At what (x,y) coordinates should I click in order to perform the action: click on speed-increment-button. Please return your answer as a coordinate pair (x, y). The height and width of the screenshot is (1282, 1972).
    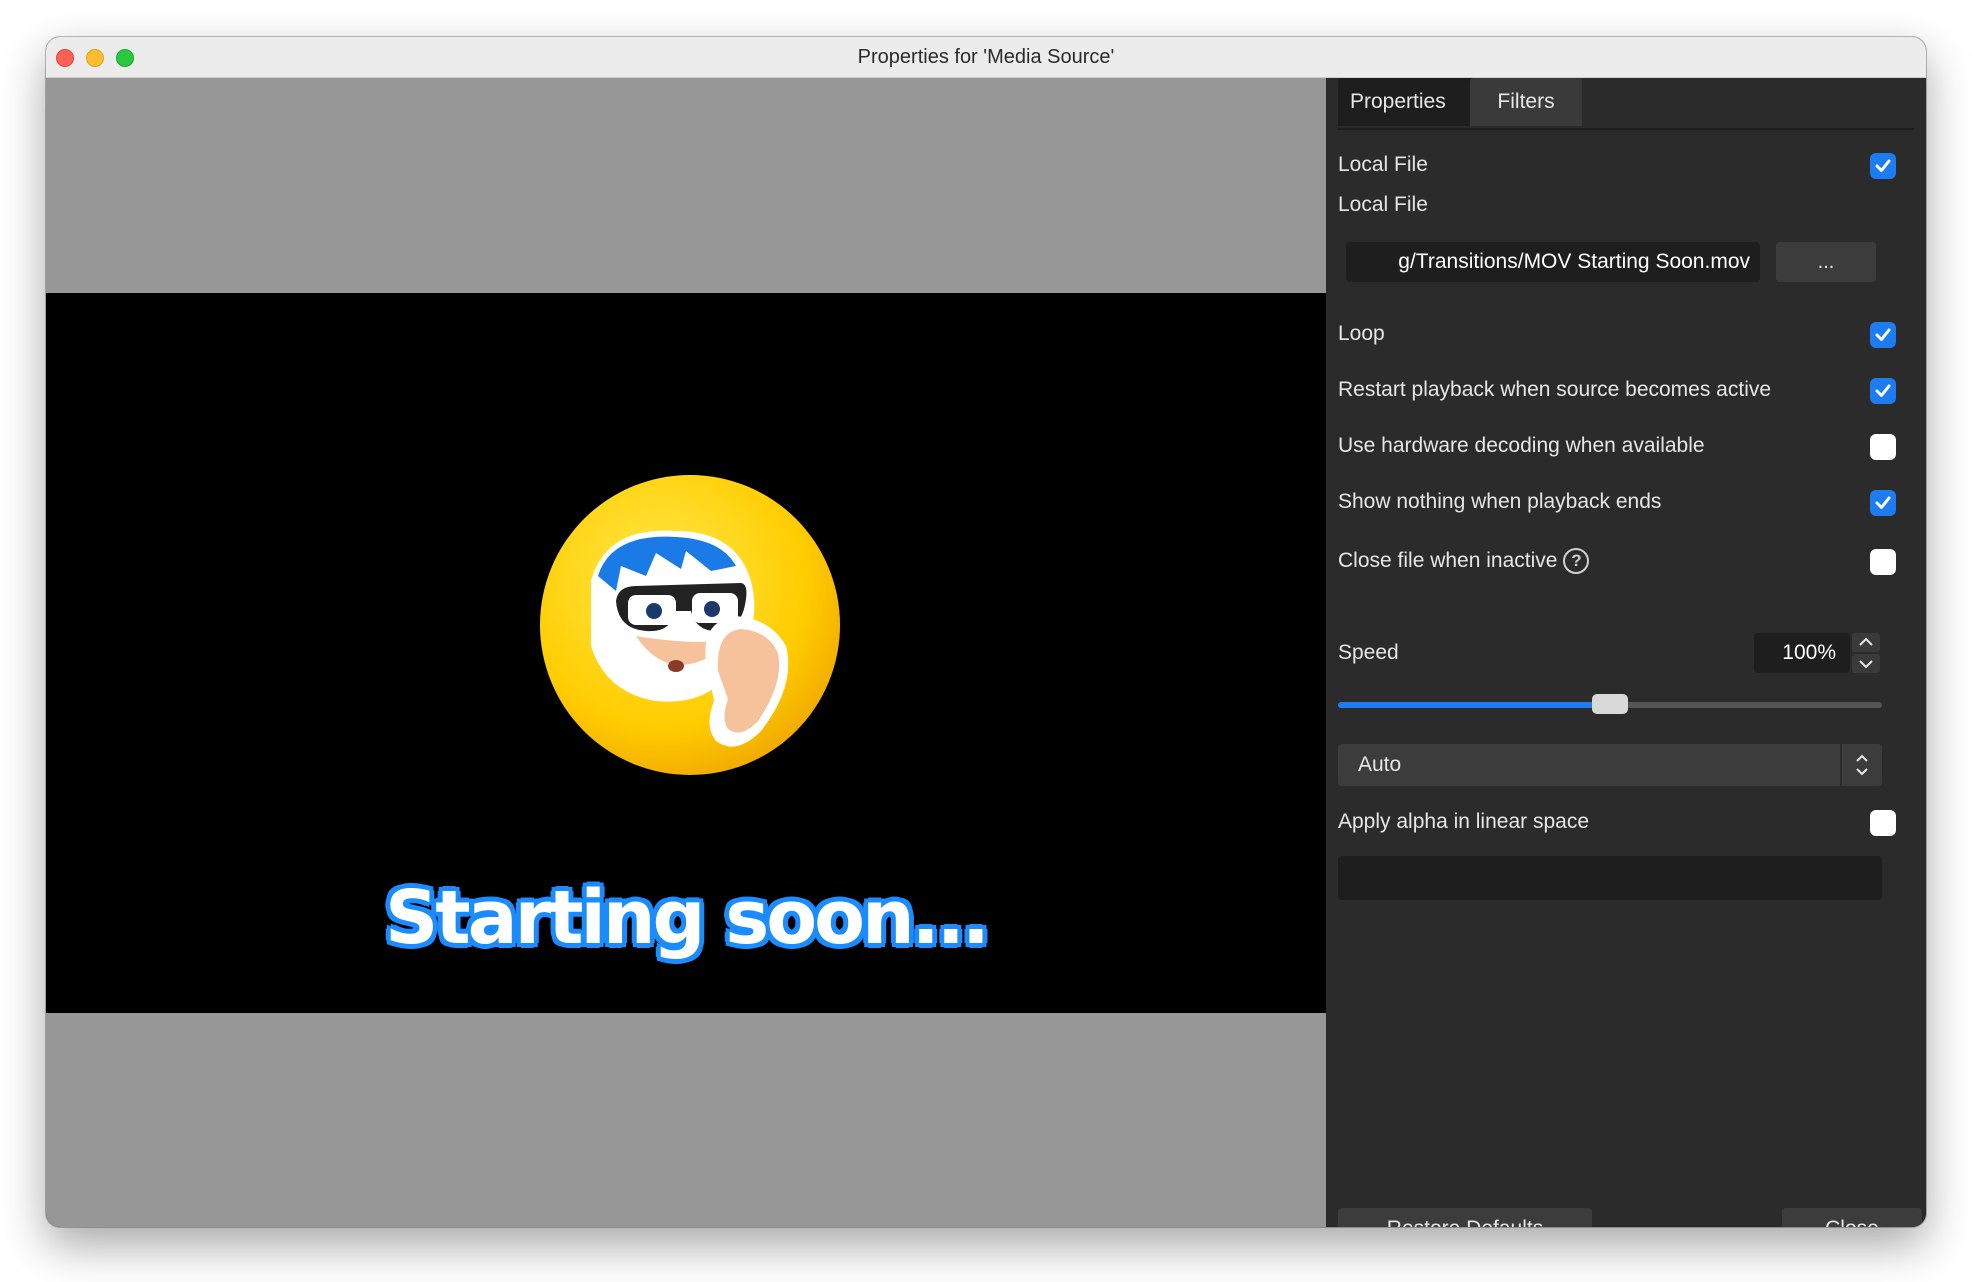
    Looking at the image, I should click on (1866, 642).